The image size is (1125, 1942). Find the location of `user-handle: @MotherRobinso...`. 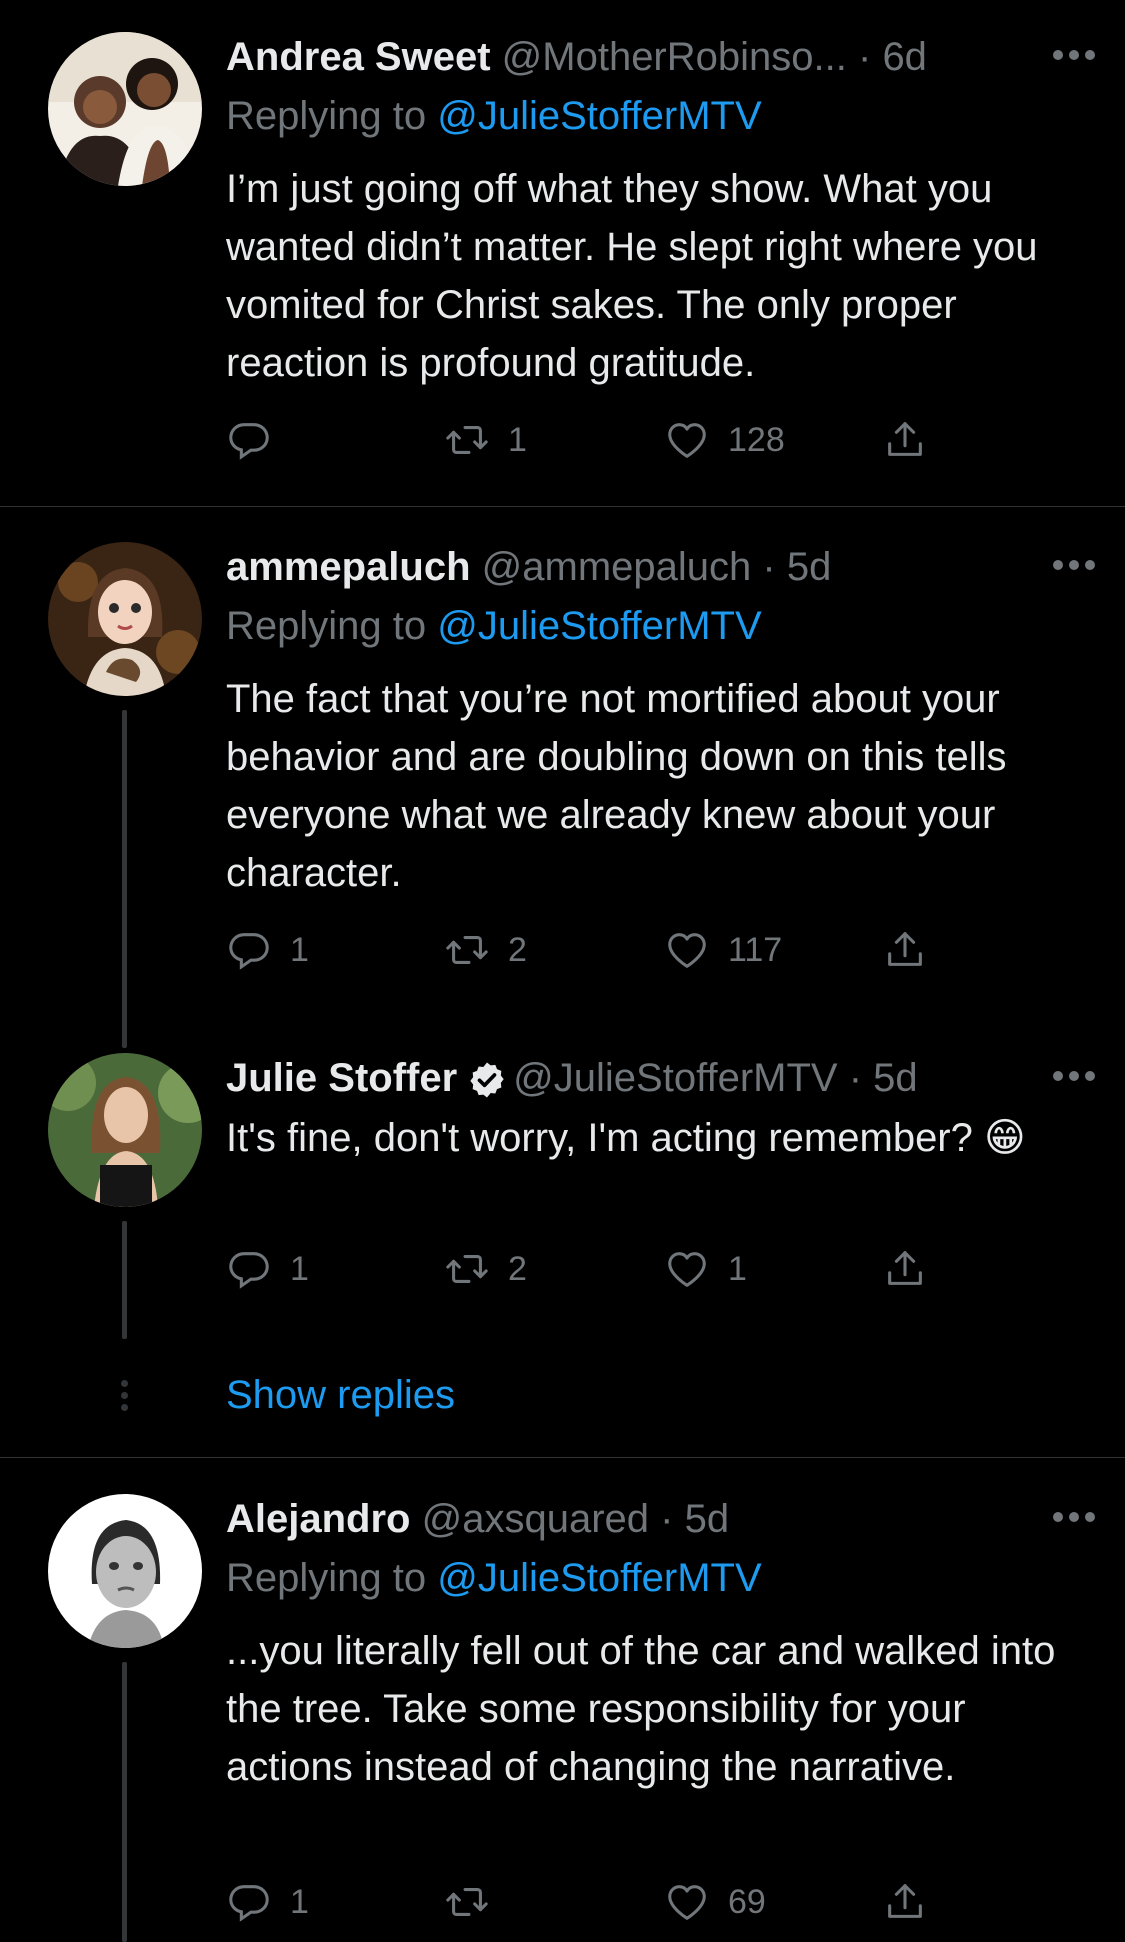

user-handle: @MotherRobinso... is located at coordinates (674, 57).